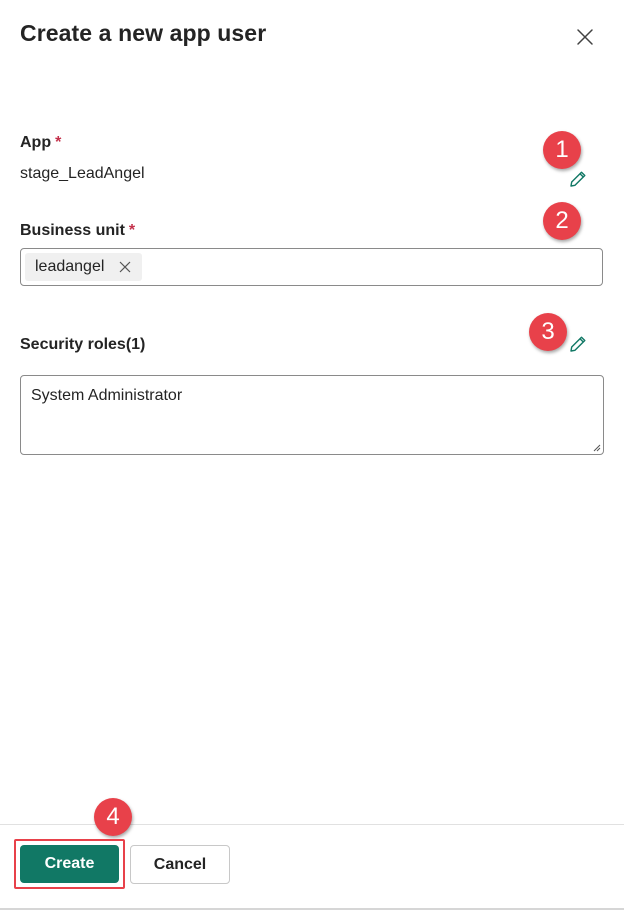  Describe the element at coordinates (69, 864) in the screenshot. I see `create-button: Create` at that location.